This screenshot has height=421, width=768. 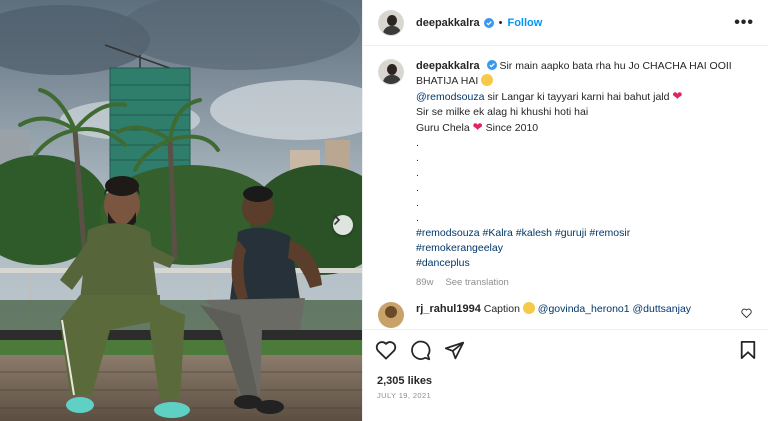 I want to click on comment-mentions: @govinda_herono1 @duttsanjay, so click(x=614, y=309).